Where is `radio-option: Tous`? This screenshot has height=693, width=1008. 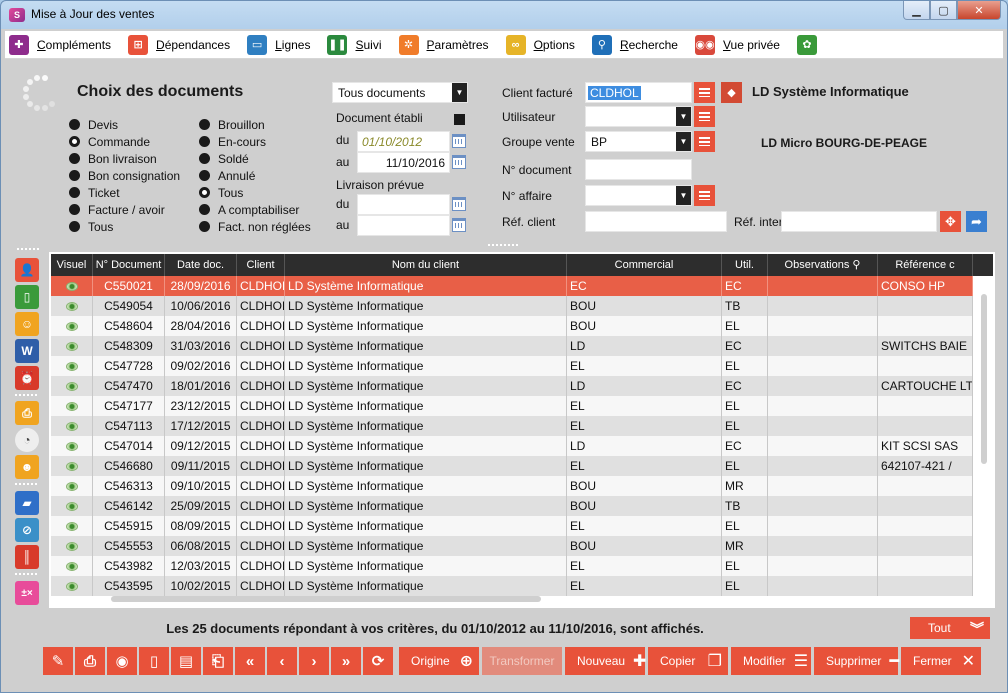
radio-option: Tous is located at coordinates (124, 226).